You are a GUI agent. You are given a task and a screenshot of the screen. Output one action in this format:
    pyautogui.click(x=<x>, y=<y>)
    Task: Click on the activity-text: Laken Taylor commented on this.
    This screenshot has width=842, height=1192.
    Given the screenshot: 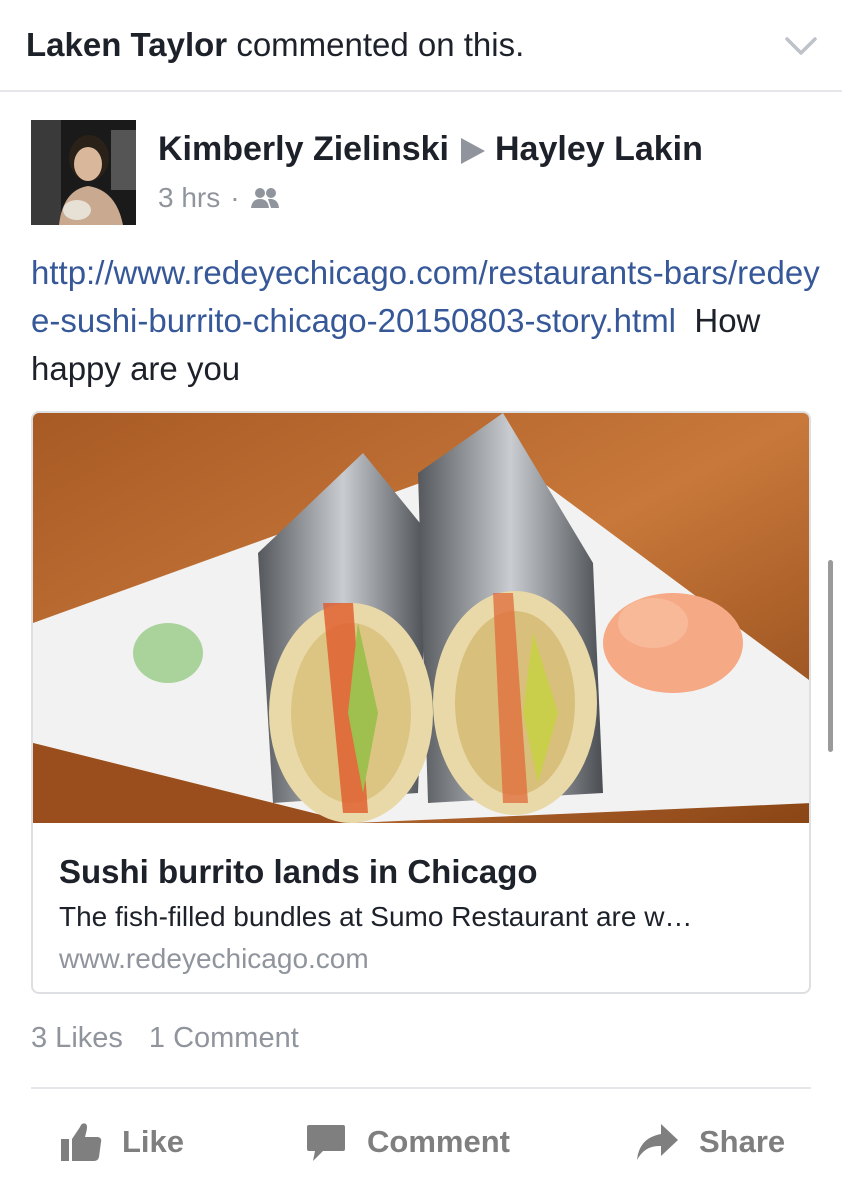 What is the action you would take?
    pyautogui.click(x=275, y=45)
    